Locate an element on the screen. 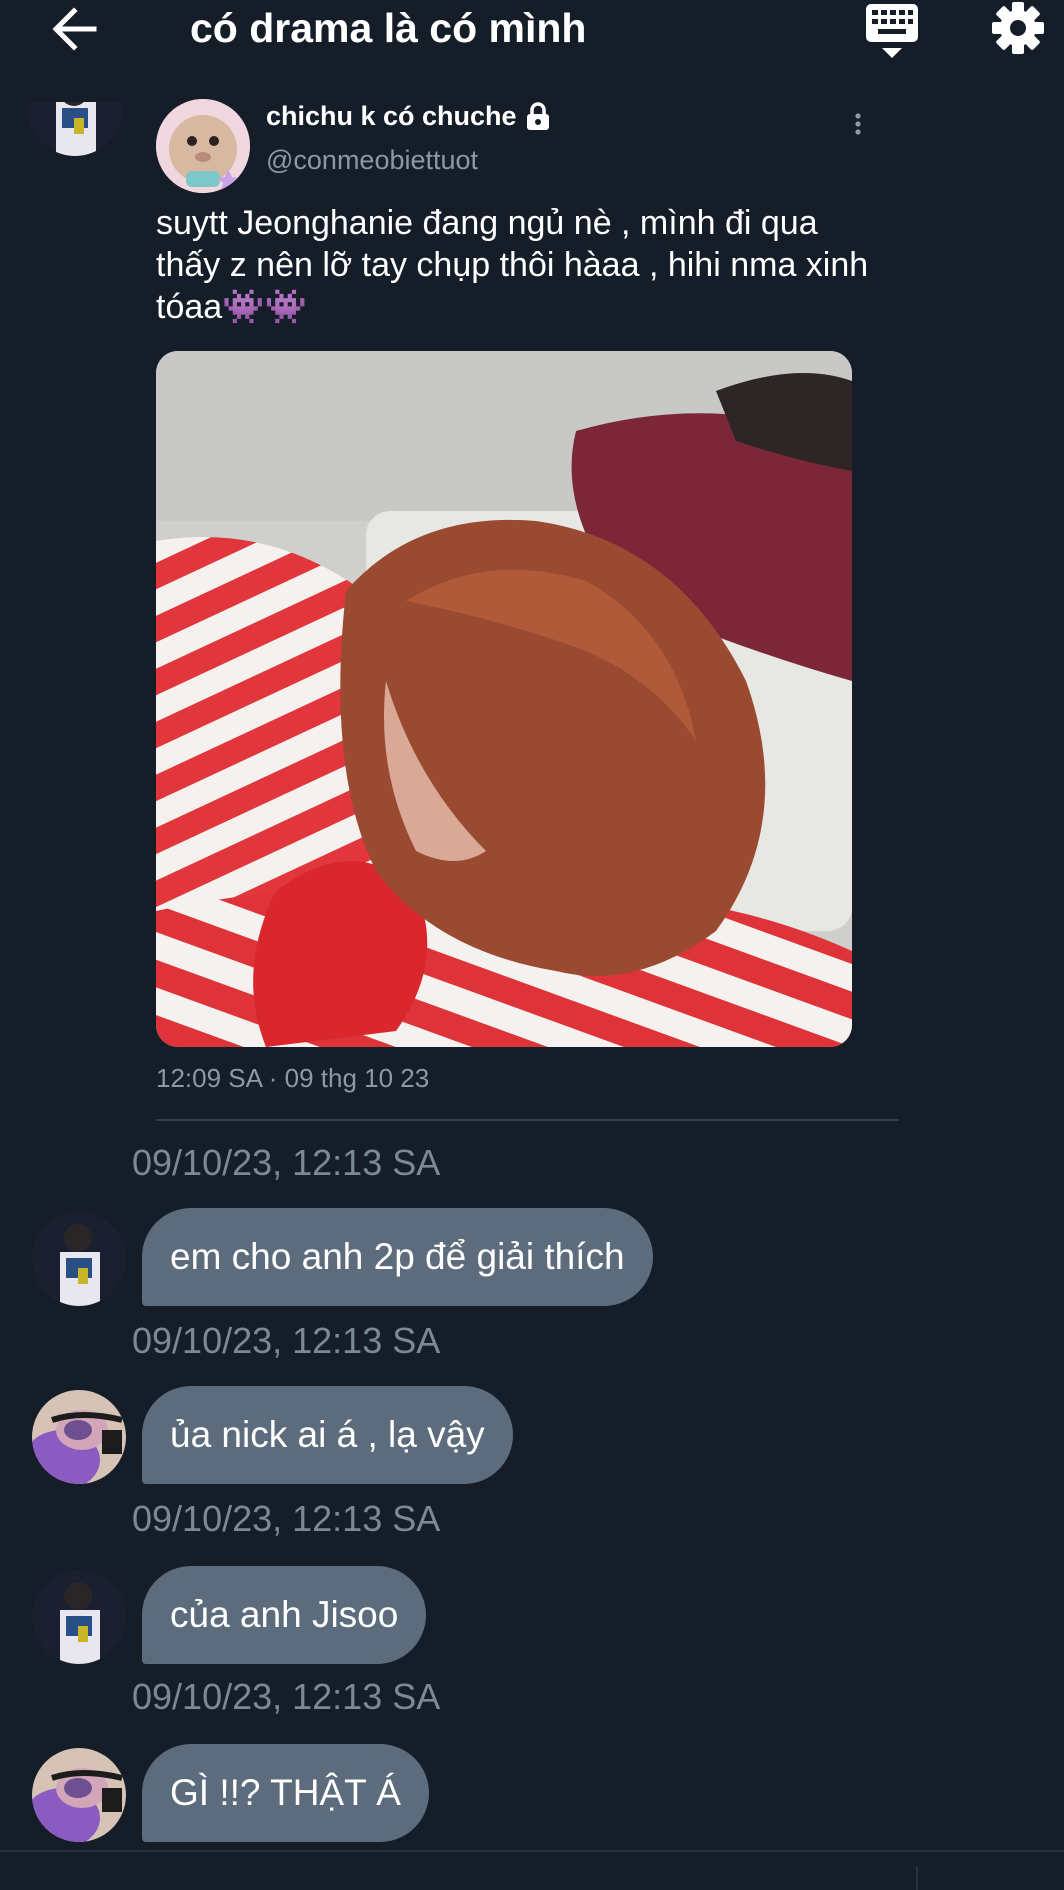  message-bubble: của anh Jisoo is located at coordinates (284, 1615).